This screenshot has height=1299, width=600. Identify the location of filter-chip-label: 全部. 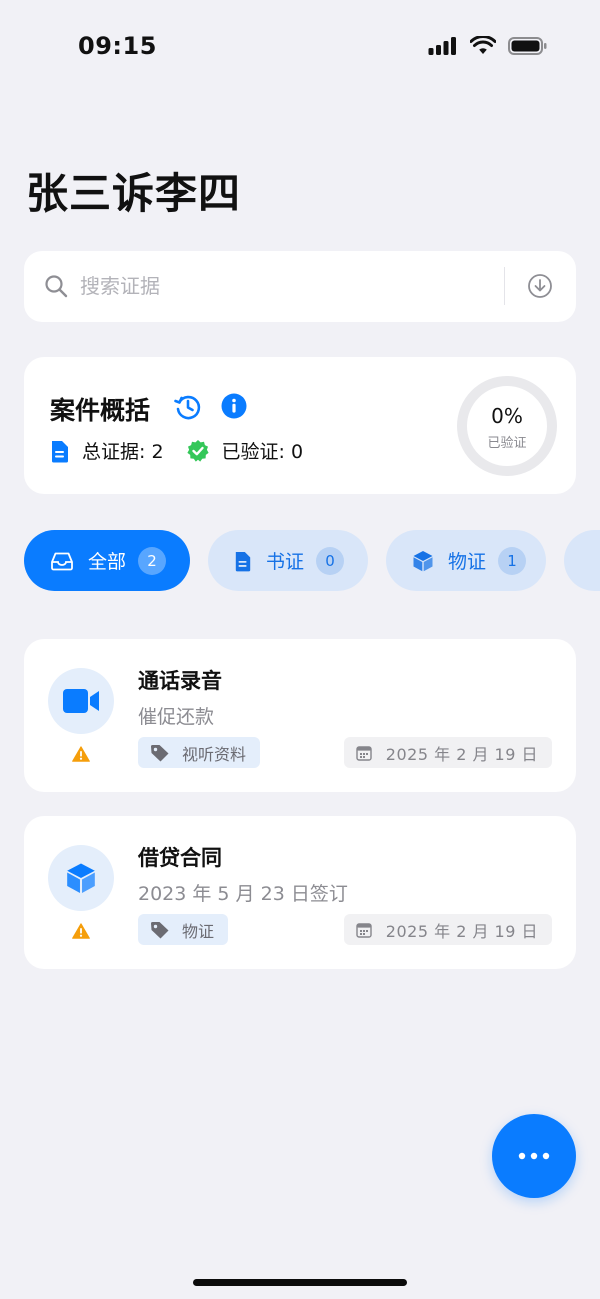
(107, 562).